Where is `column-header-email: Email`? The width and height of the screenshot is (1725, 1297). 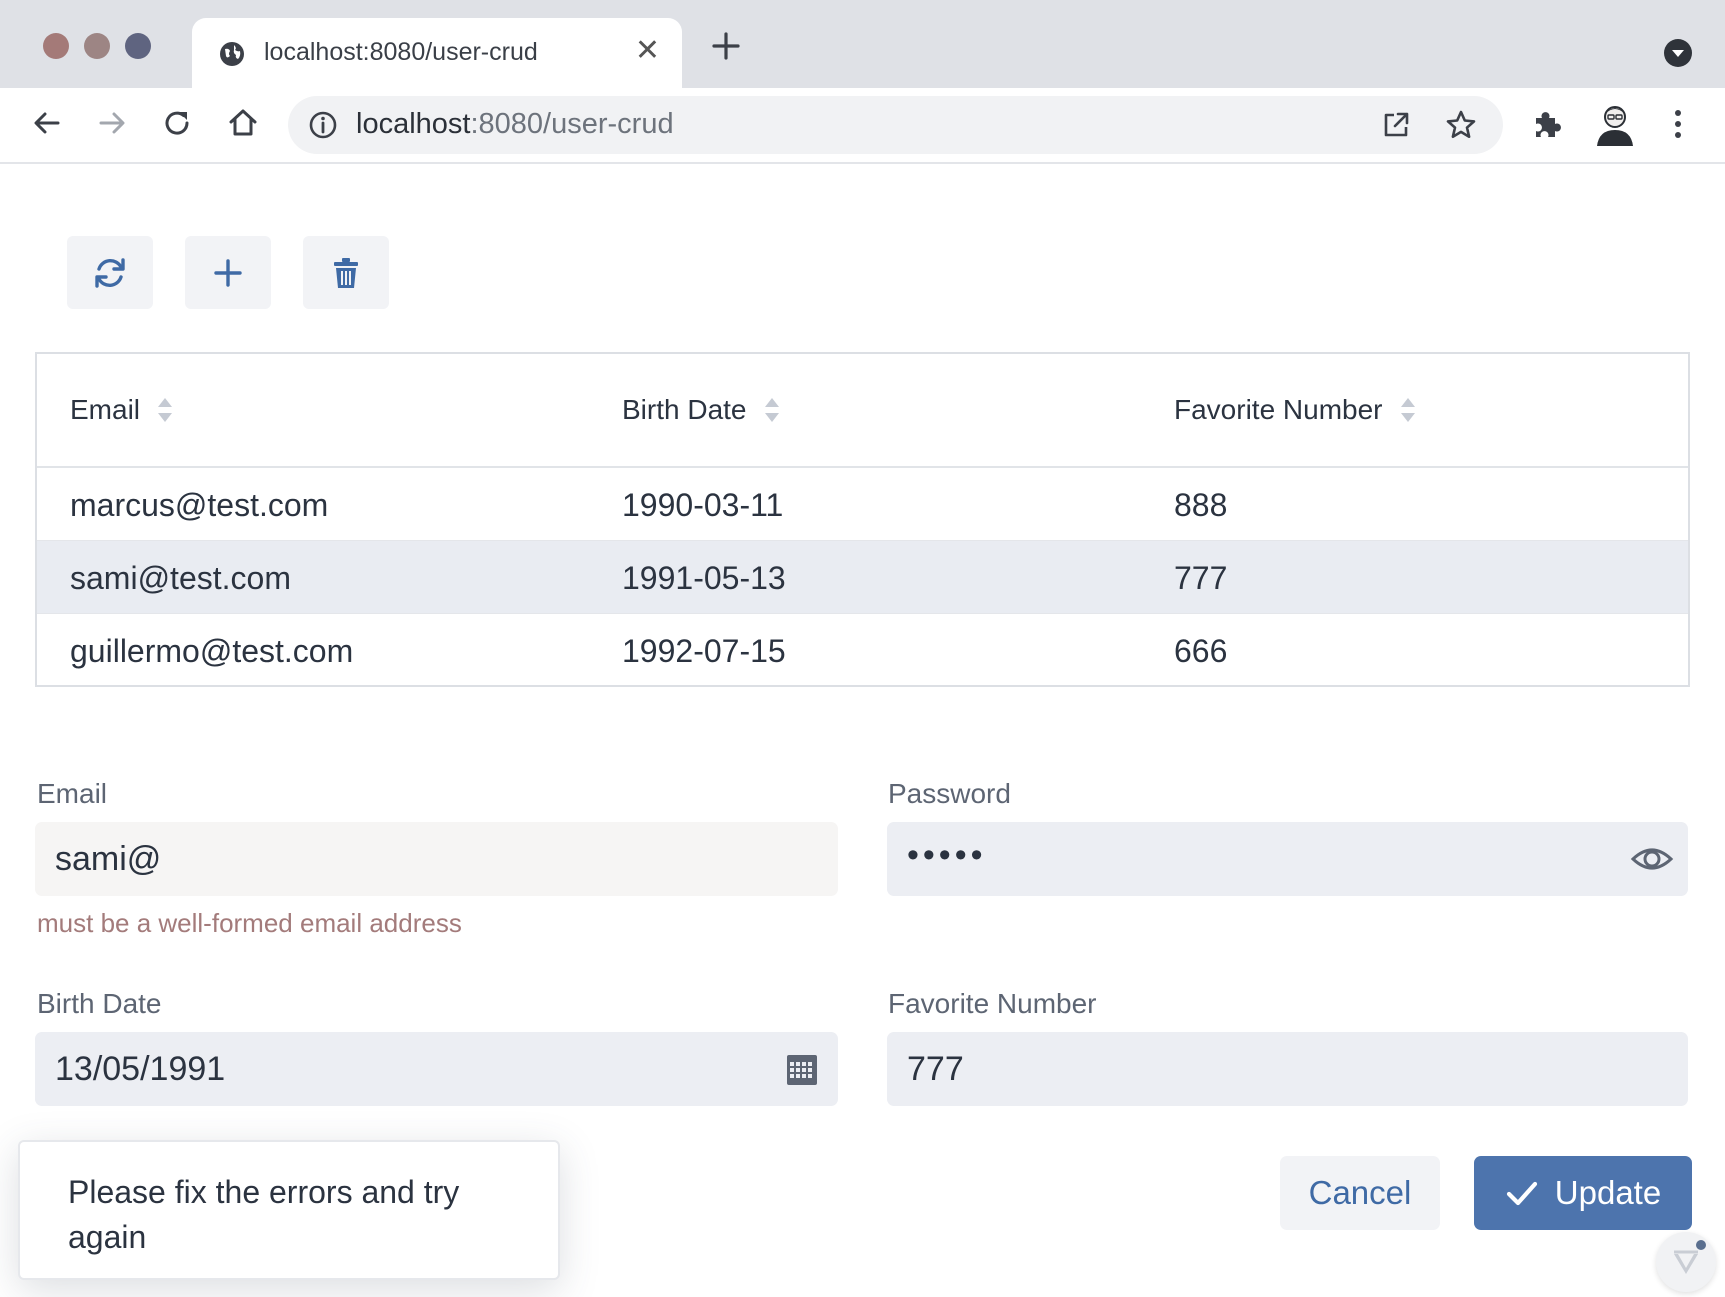 column-header-email: Email is located at coordinates (122, 410).